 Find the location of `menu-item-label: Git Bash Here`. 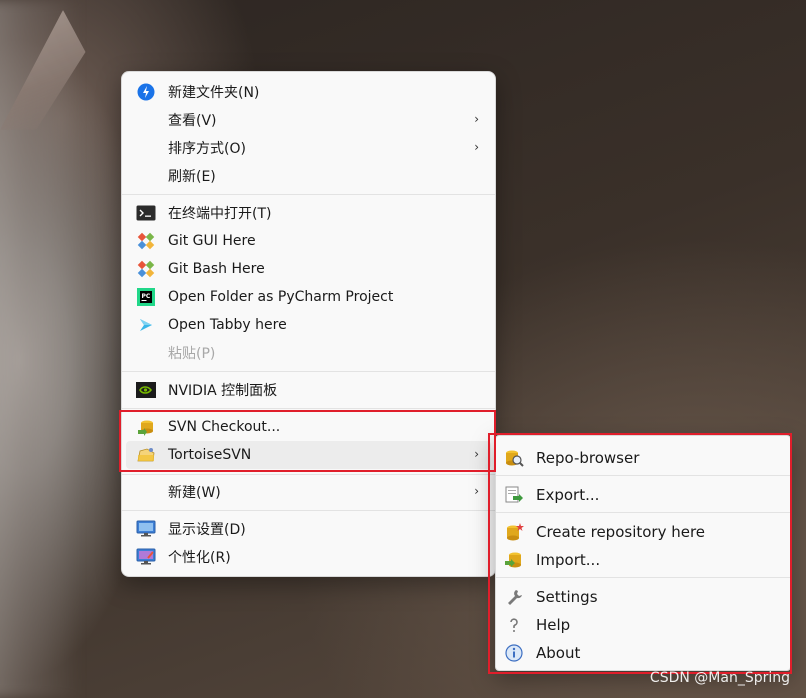

menu-item-label: Git Bash Here is located at coordinates (216, 269).